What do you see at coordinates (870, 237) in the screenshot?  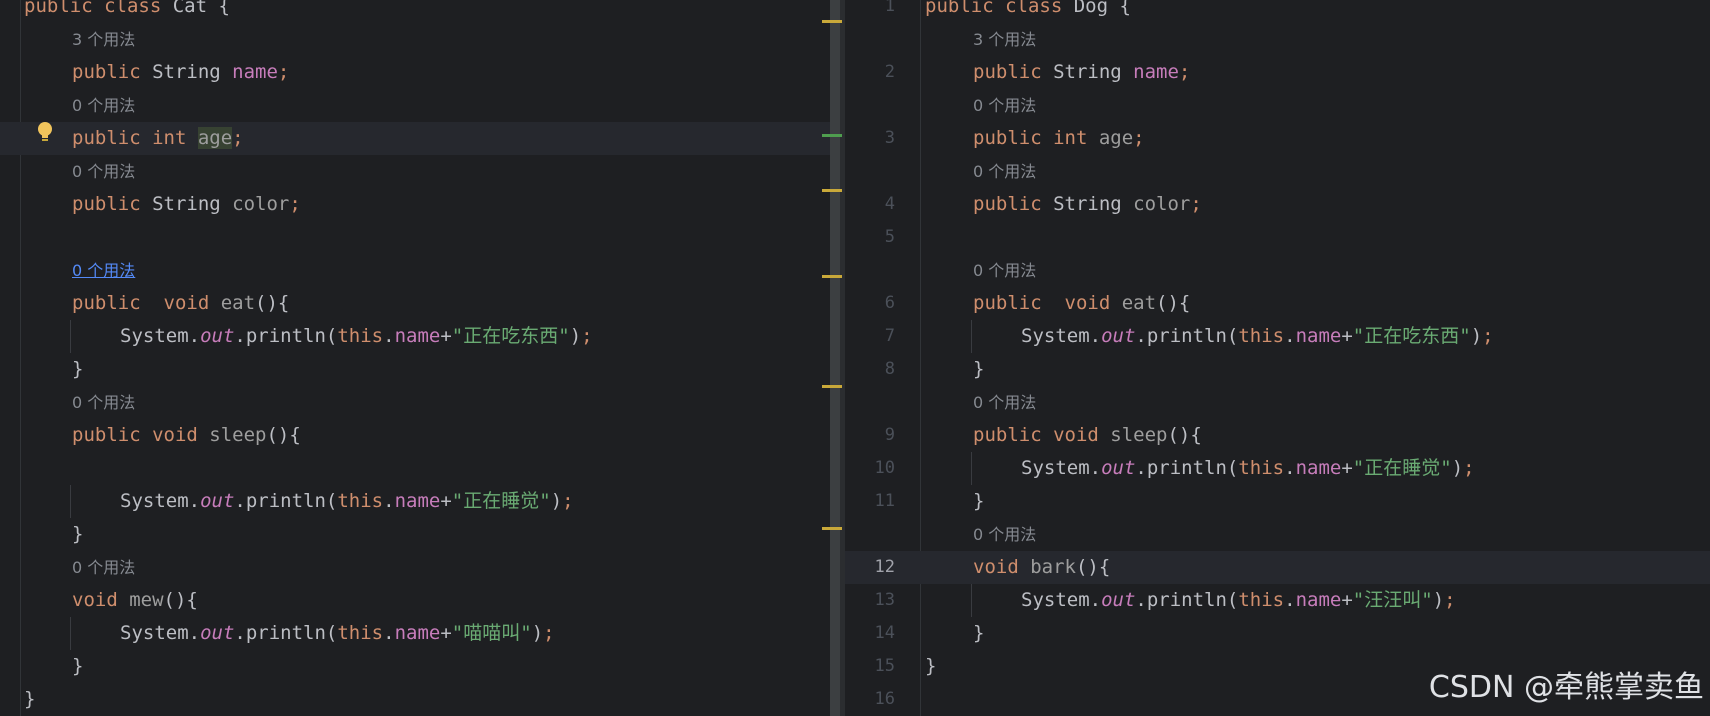 I see `line-number: 5` at bounding box center [870, 237].